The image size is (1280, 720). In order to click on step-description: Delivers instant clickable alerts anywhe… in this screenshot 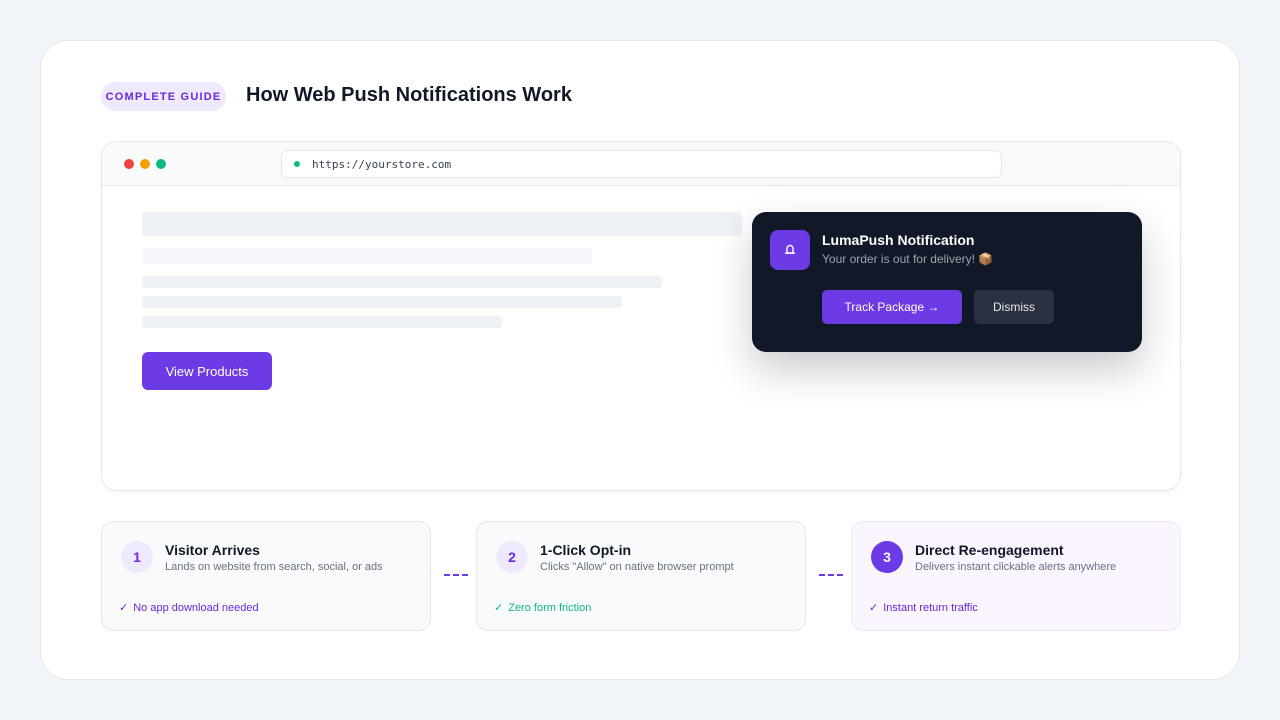, I will do `click(1016, 567)`.